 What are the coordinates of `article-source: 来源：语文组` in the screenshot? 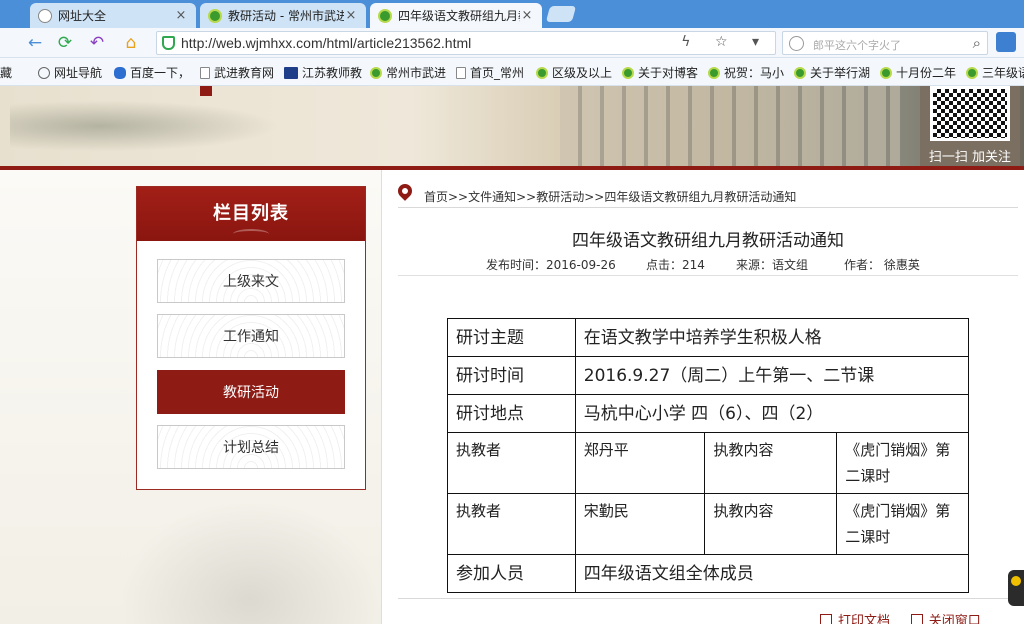 It's located at (772, 265).